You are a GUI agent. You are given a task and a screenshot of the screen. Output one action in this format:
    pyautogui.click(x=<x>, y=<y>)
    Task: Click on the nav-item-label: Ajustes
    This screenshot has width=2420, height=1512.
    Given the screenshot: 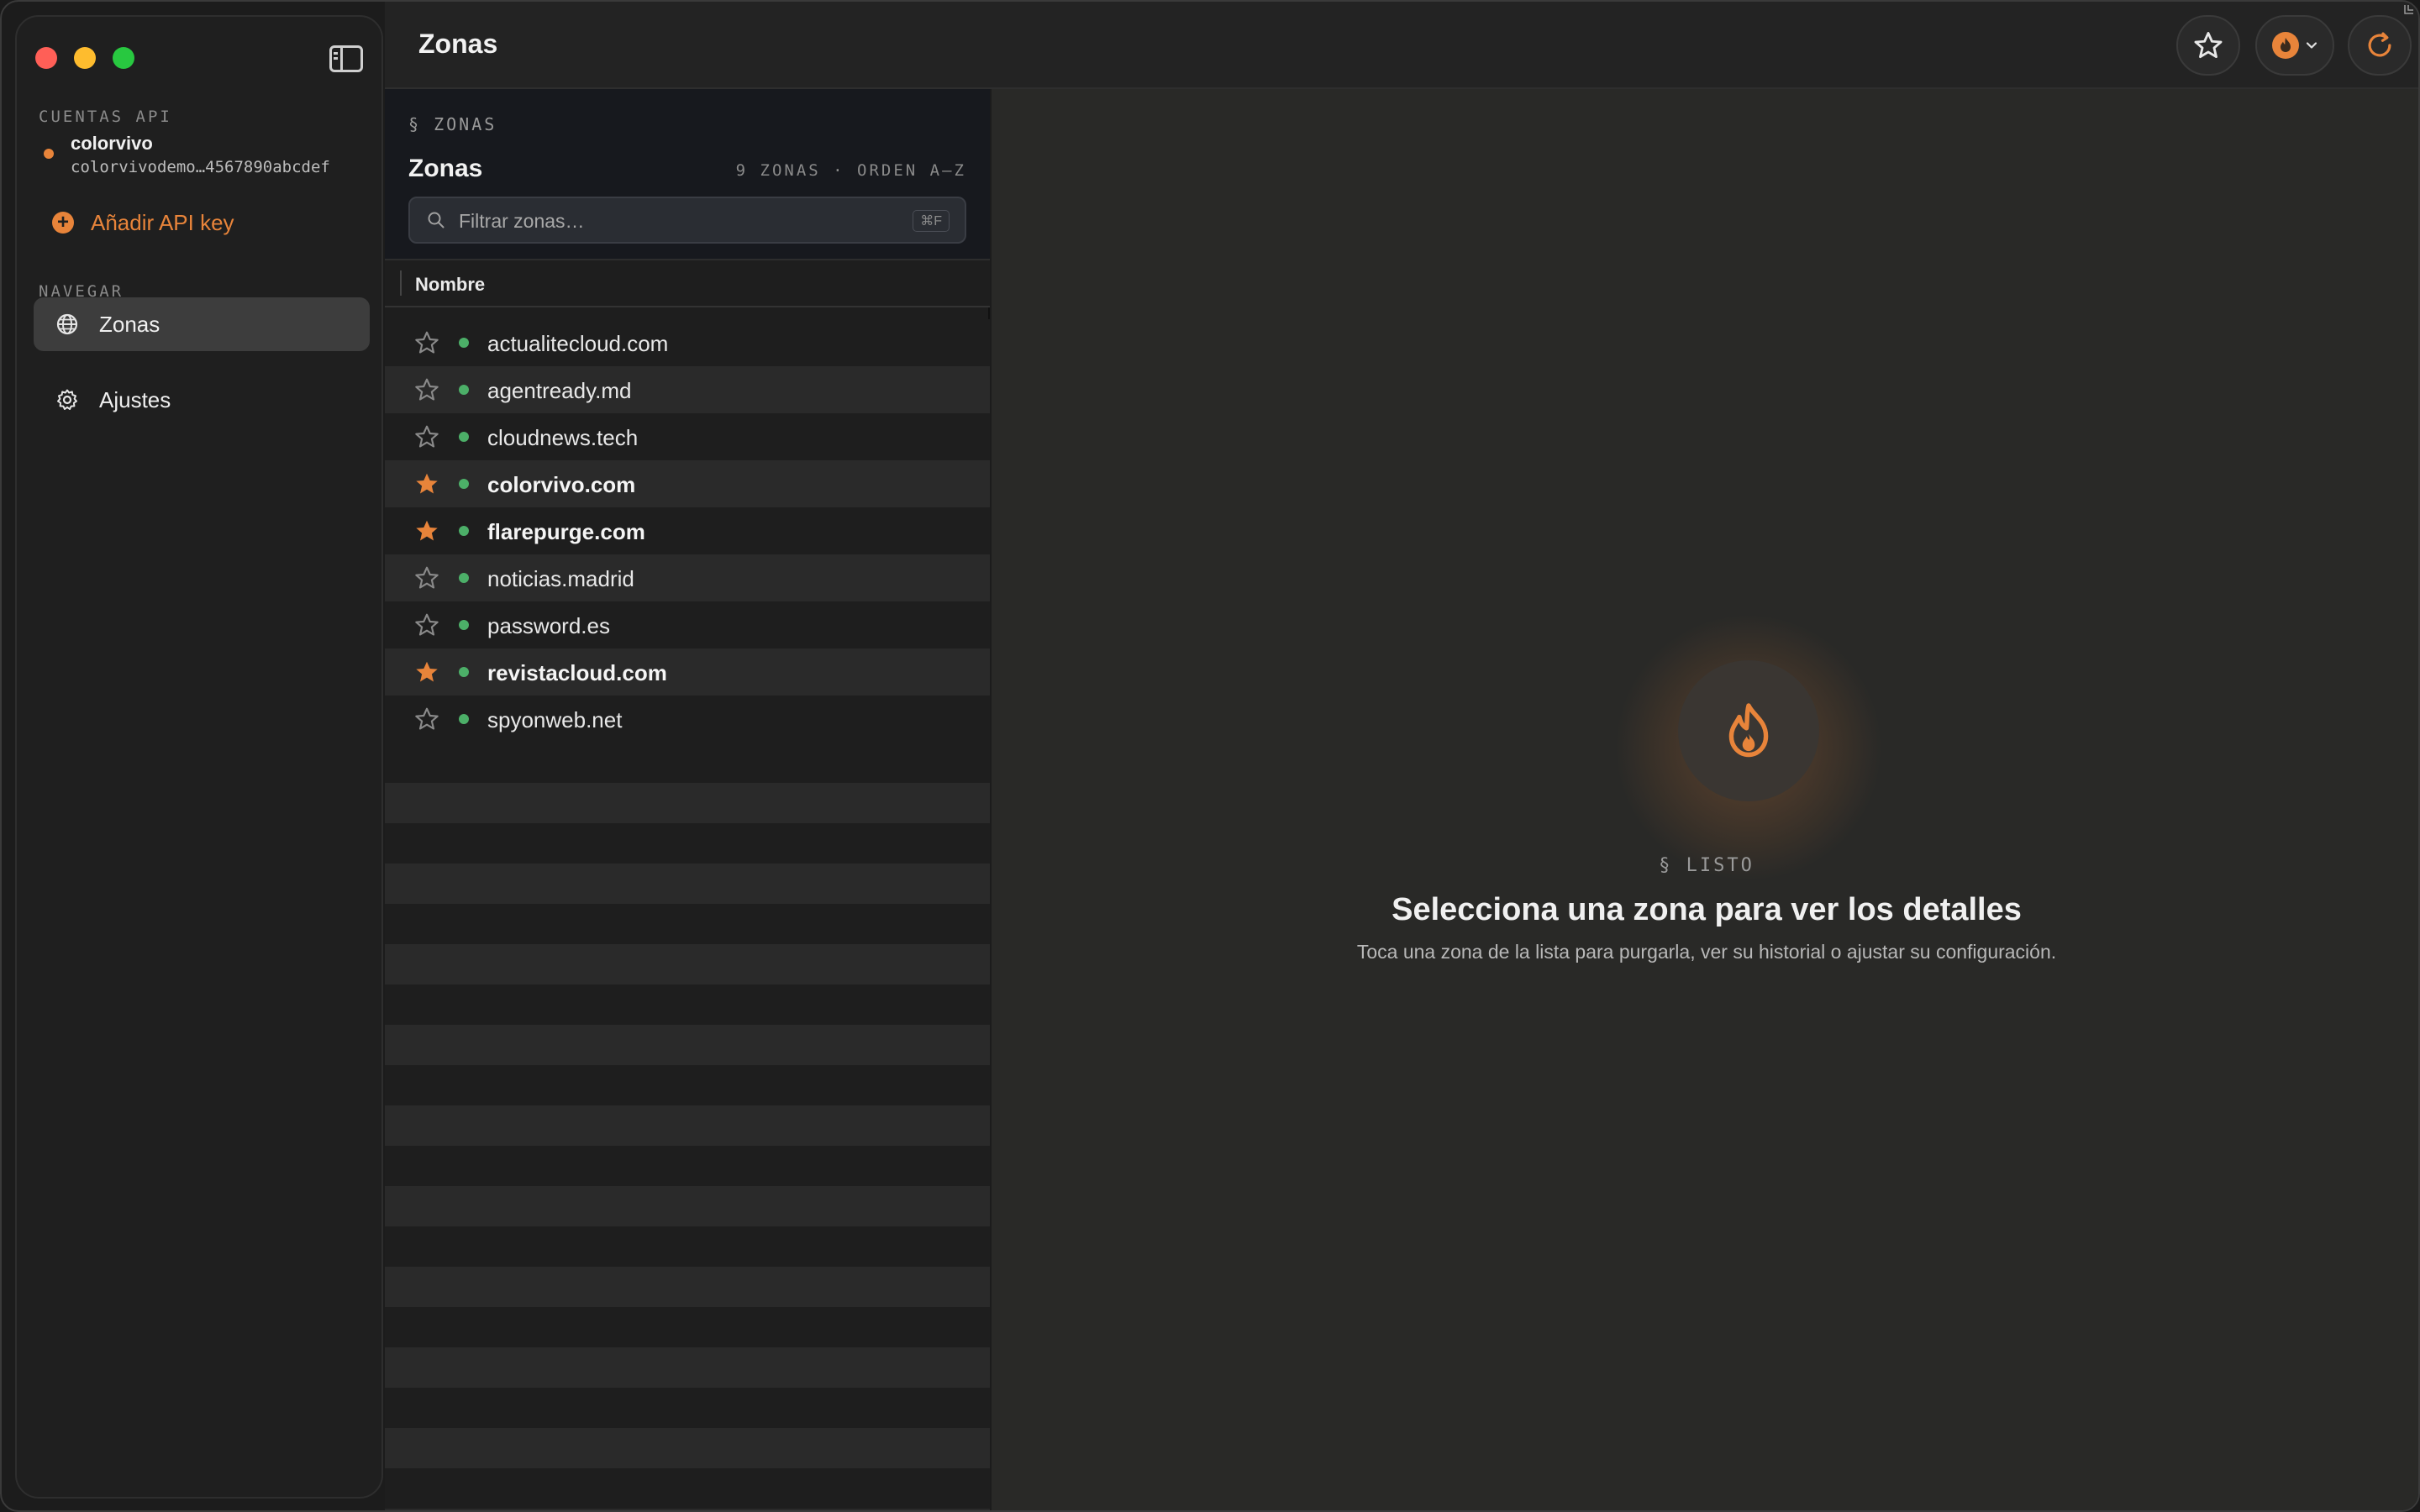 What is the action you would take?
    pyautogui.click(x=135, y=399)
    